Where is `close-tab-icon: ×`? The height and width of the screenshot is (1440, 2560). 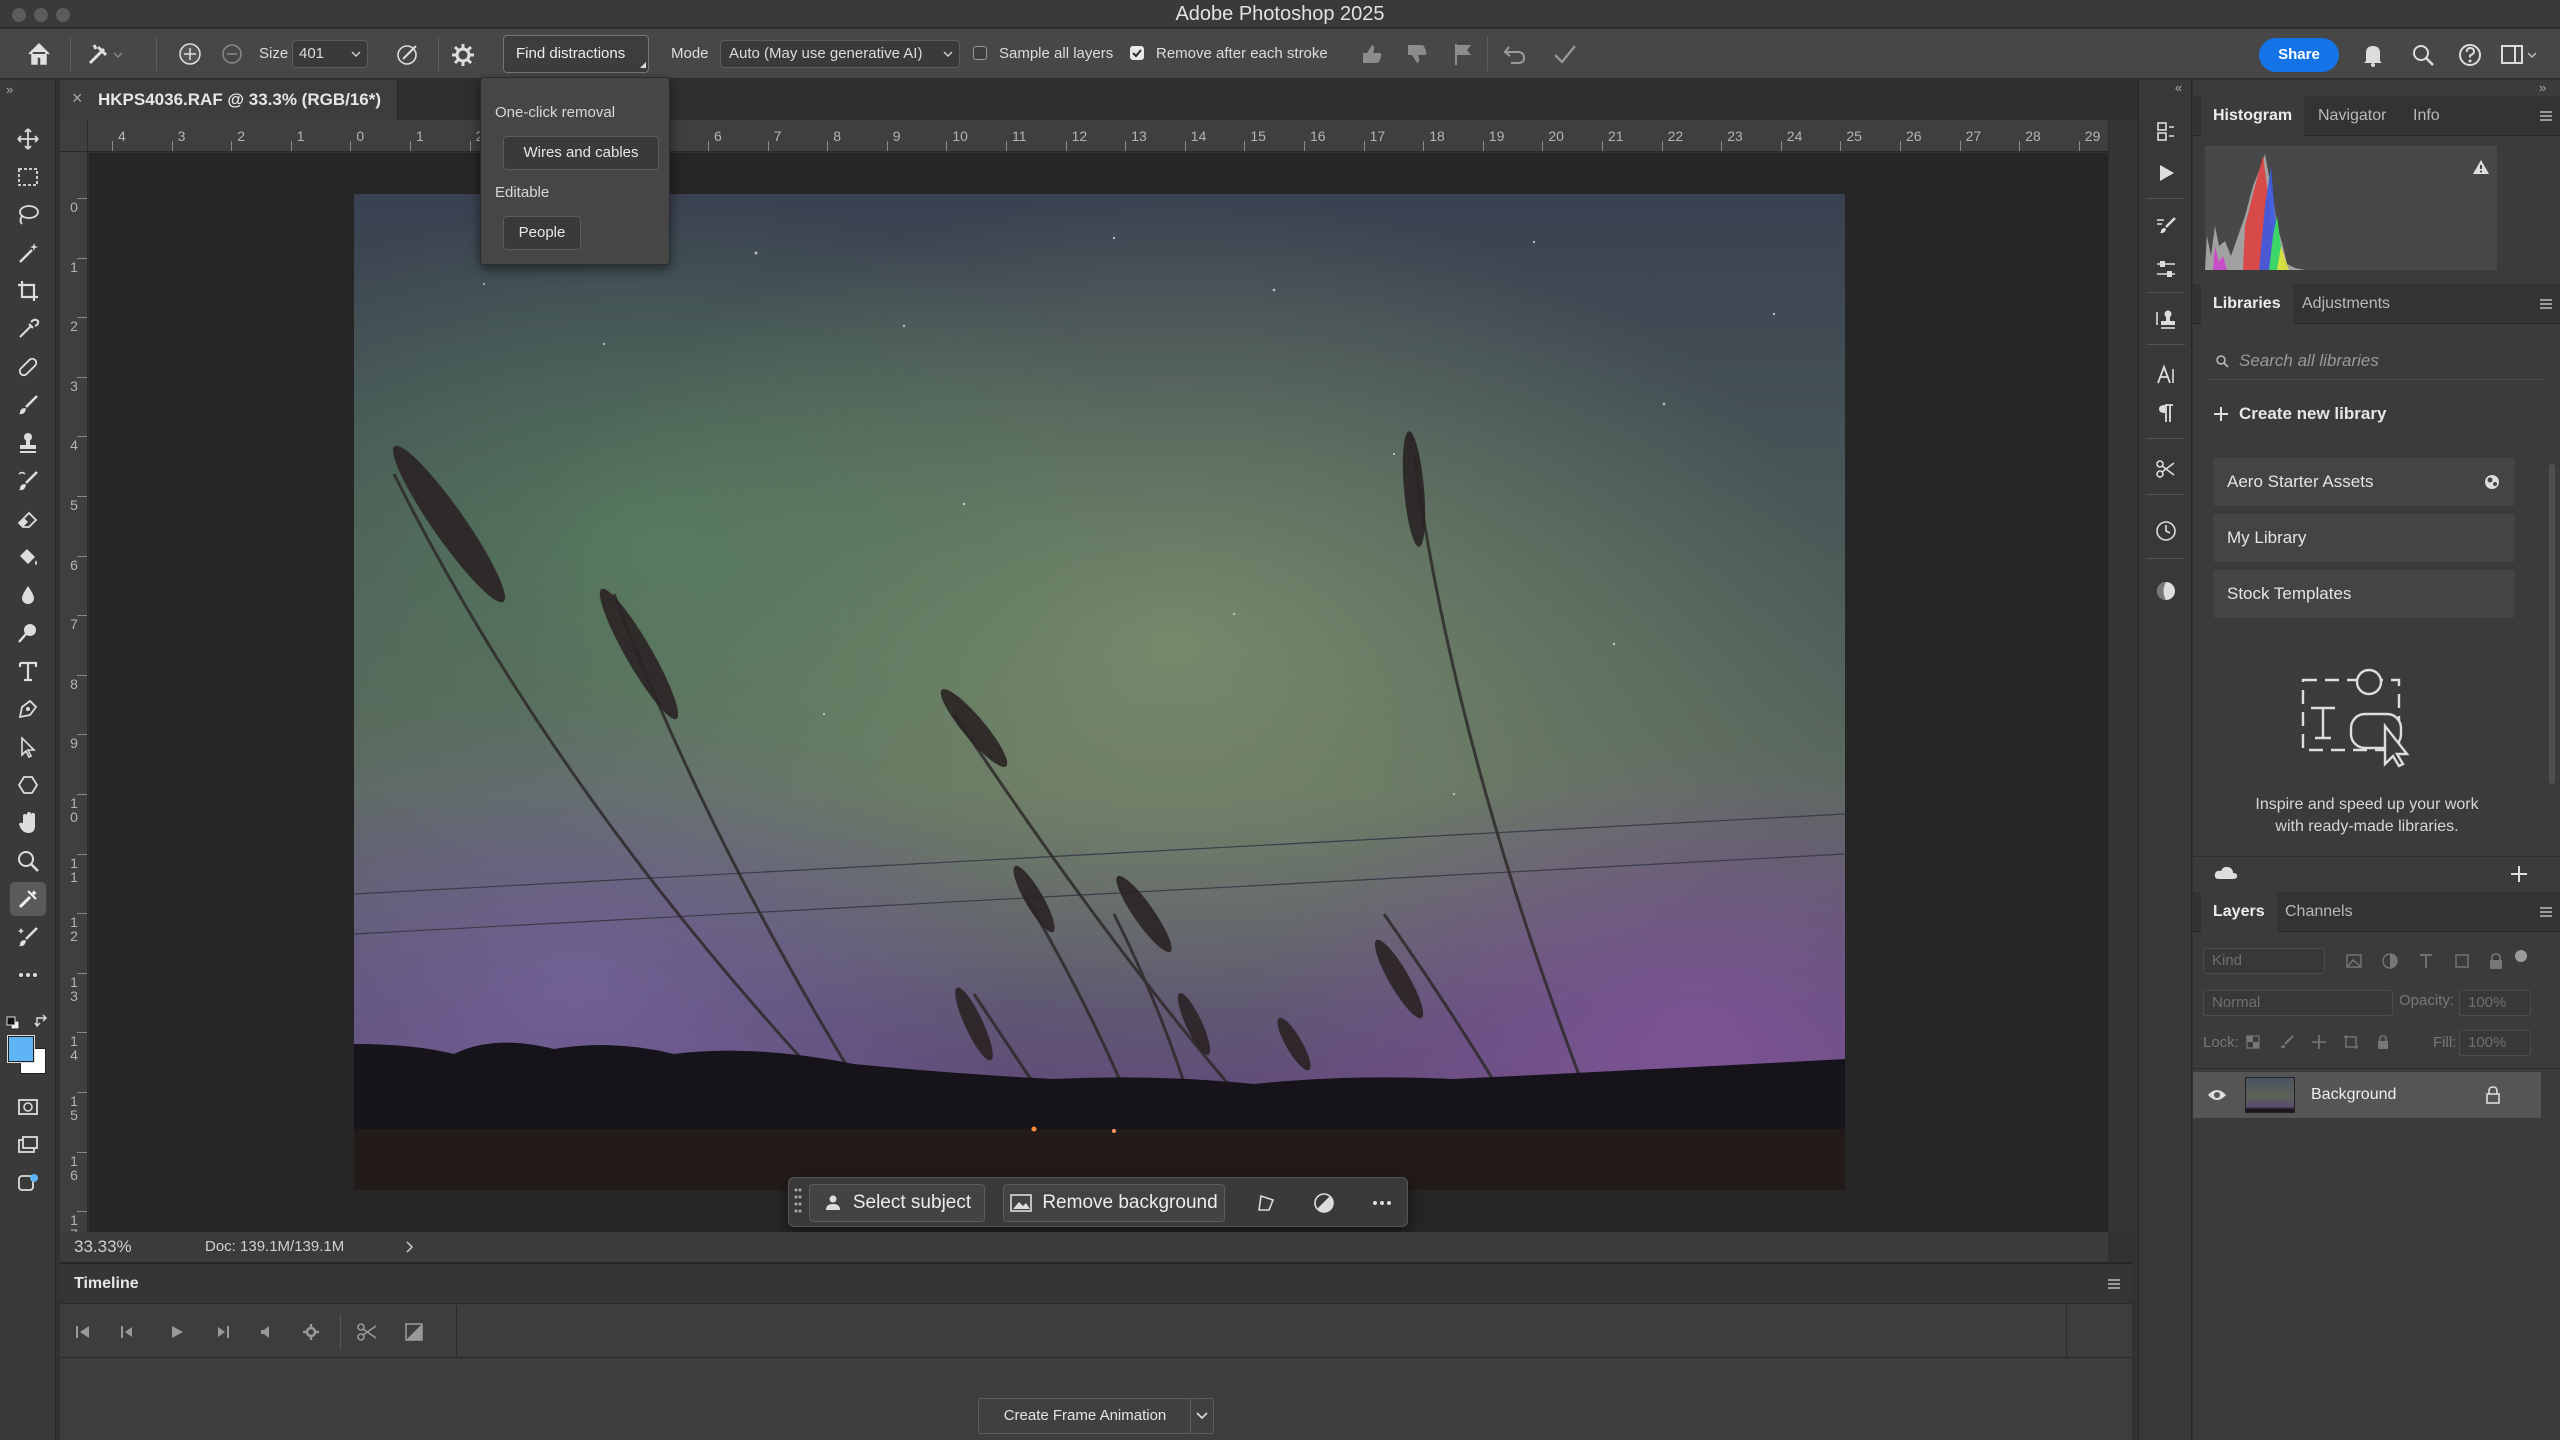
close-tab-icon: × is located at coordinates (77, 98).